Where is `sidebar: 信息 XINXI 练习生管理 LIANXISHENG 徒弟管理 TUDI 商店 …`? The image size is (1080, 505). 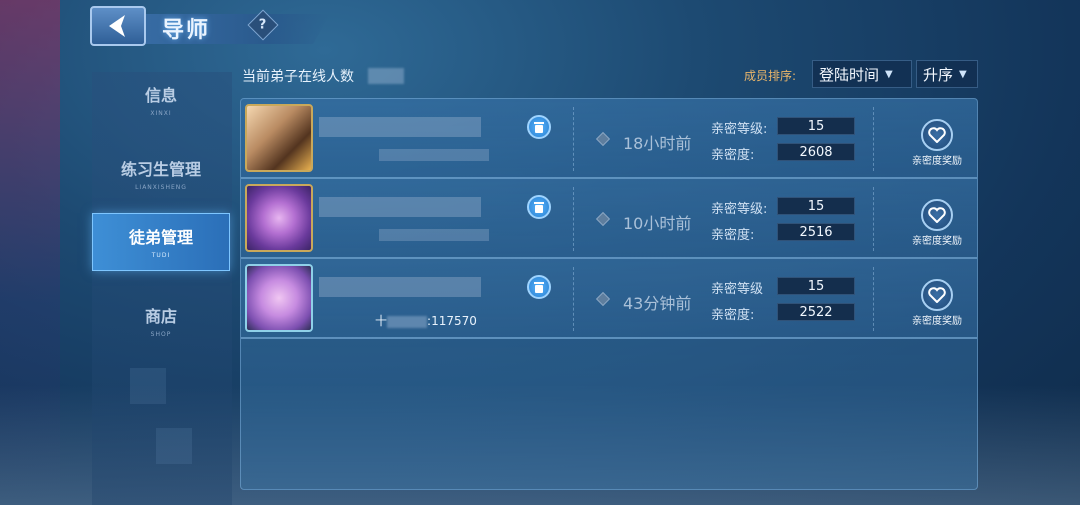
sidebar: 信息 XINXI 练习生管理 LIANXISHENG 徒弟管理 TUDI 商店 … is located at coordinates (162, 288).